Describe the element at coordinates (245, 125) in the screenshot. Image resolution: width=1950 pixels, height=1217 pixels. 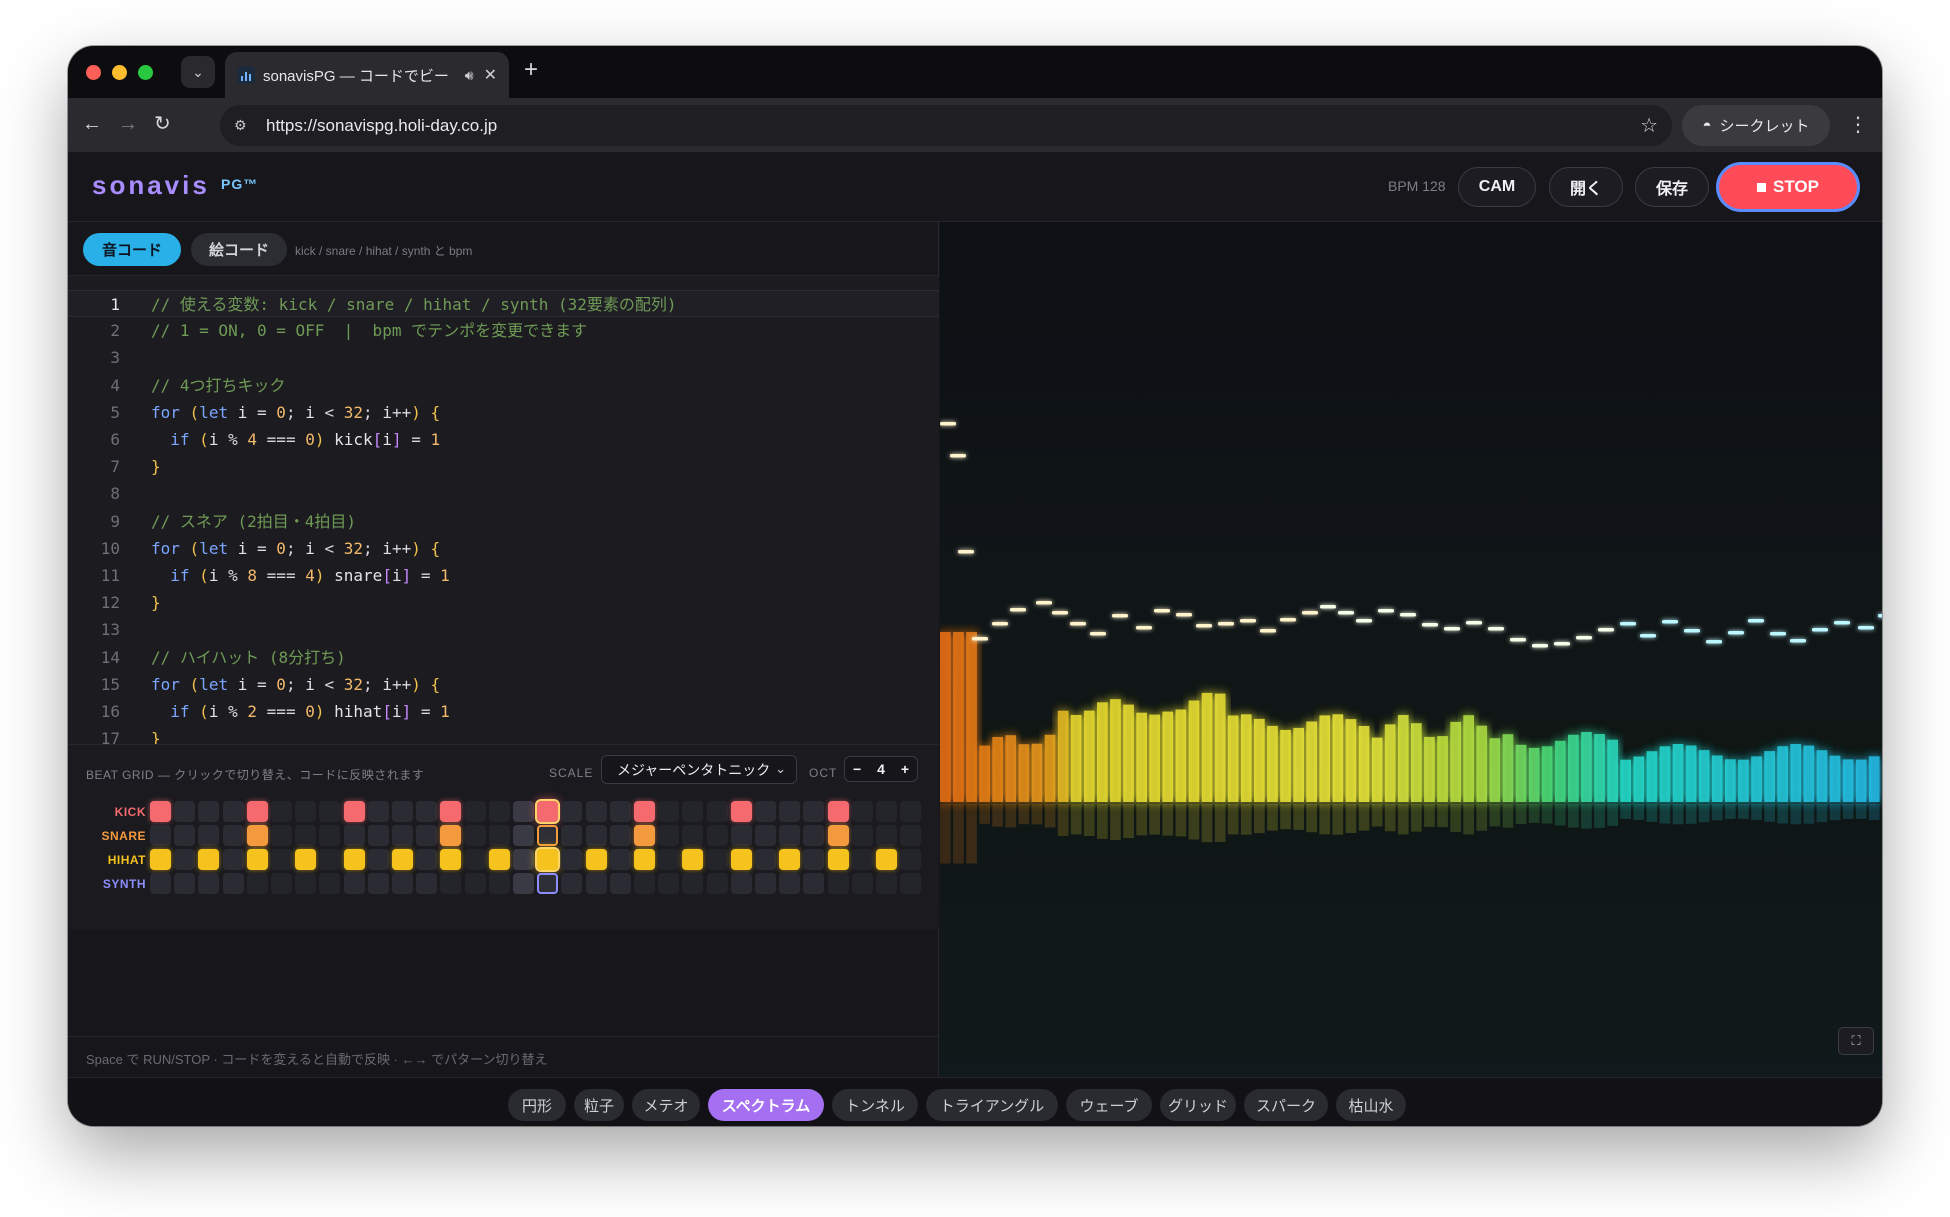
I see `site-settings-icon: ⚙` at that location.